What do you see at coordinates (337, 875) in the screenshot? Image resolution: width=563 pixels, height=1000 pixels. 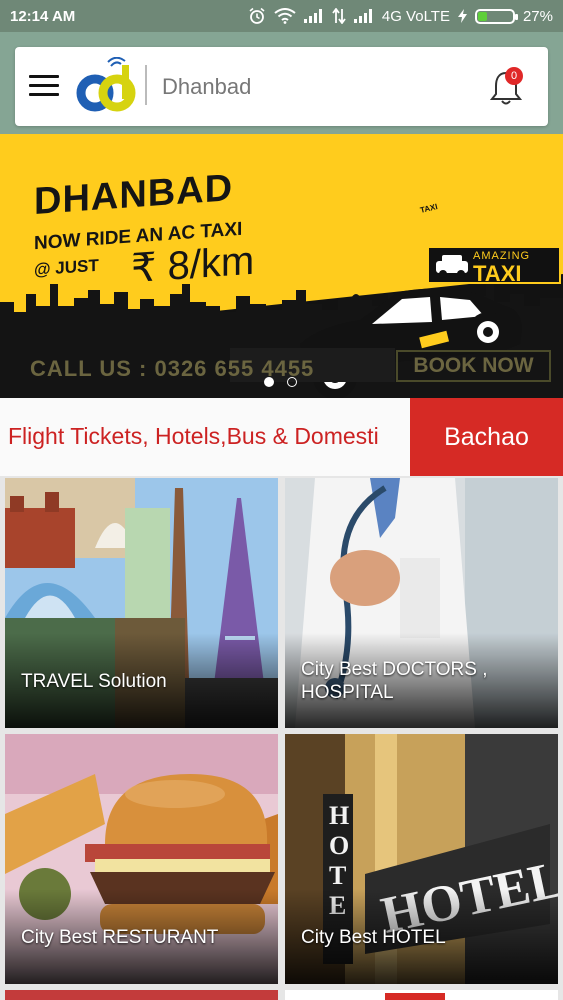 I see `svg-text: T` at bounding box center [337, 875].